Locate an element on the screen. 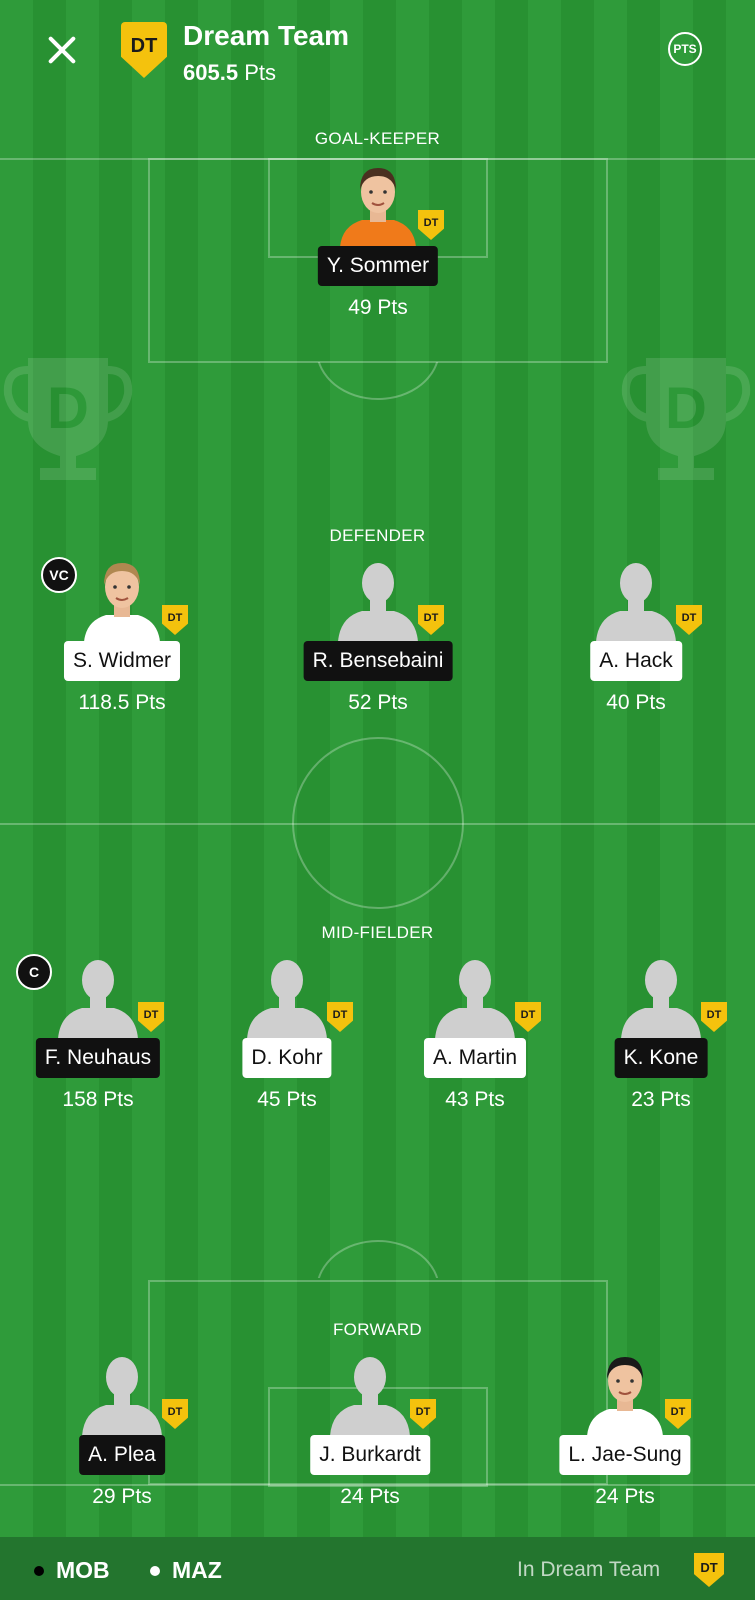 Image resolution: width=755 pixels, height=1600 pixels. section-defender: DEFENDER is located at coordinates (377, 535).